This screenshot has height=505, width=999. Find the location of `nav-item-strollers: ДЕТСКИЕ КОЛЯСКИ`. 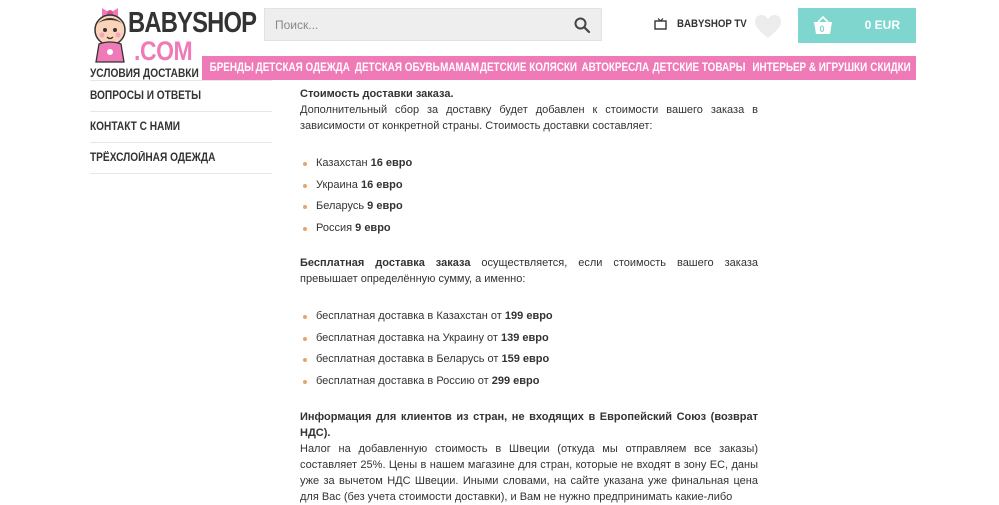

nav-item-strollers: ДЕТСКИЕ КОЛЯСКИ is located at coordinates (528, 68).